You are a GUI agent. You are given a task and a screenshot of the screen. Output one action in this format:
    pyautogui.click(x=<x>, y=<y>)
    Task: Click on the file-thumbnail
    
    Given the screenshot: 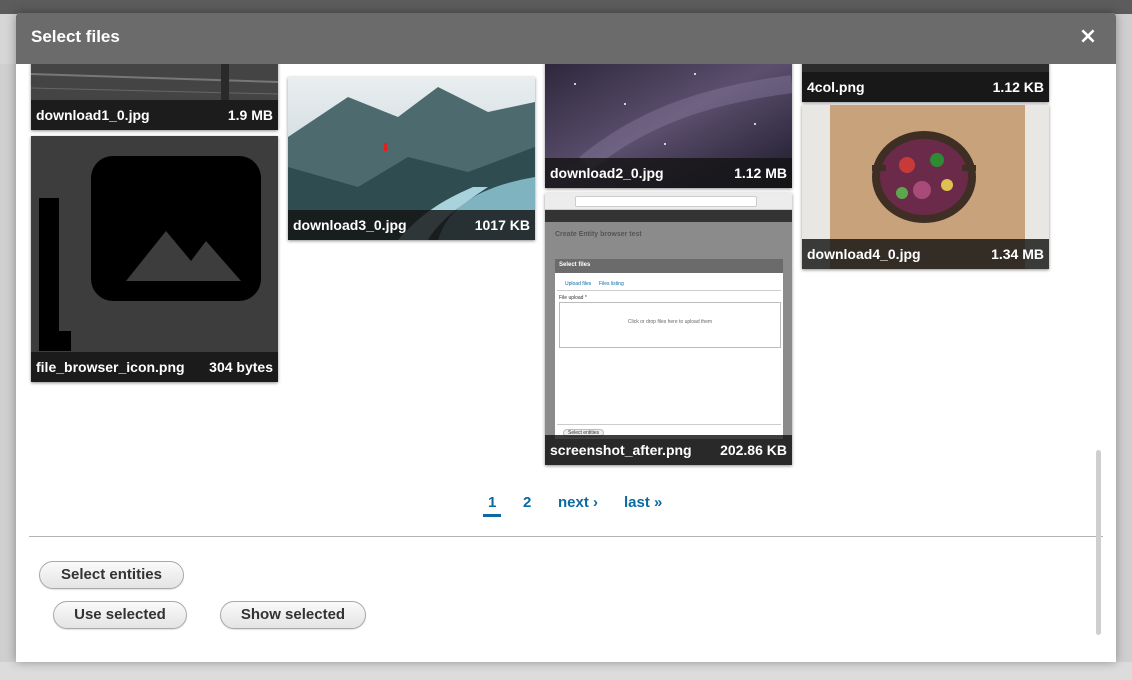 What is the action you would take?
    pyautogui.click(x=154, y=259)
    